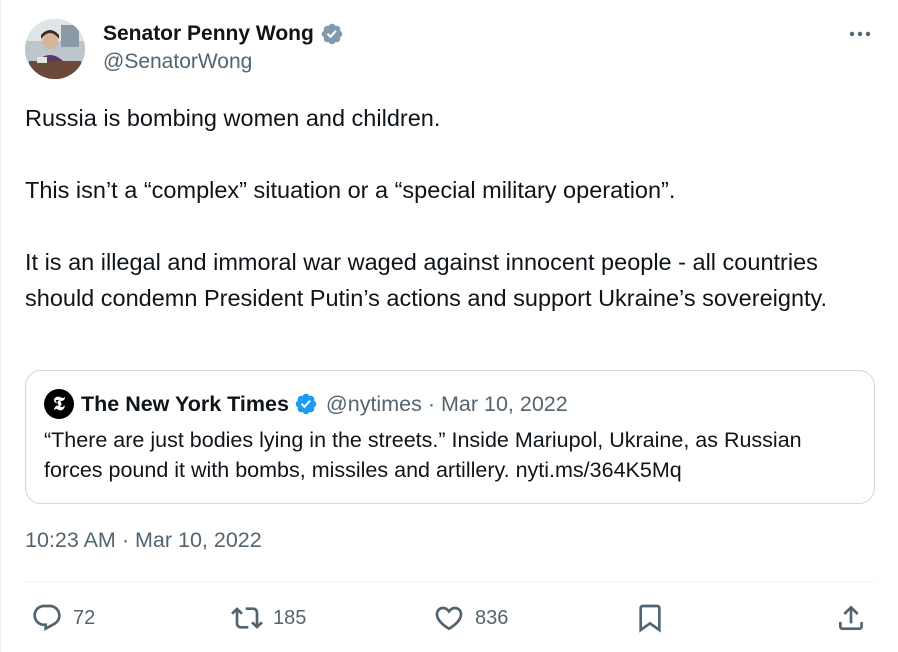 This screenshot has width=898, height=652. I want to click on quoted-author-name: The New York Times, so click(185, 404).